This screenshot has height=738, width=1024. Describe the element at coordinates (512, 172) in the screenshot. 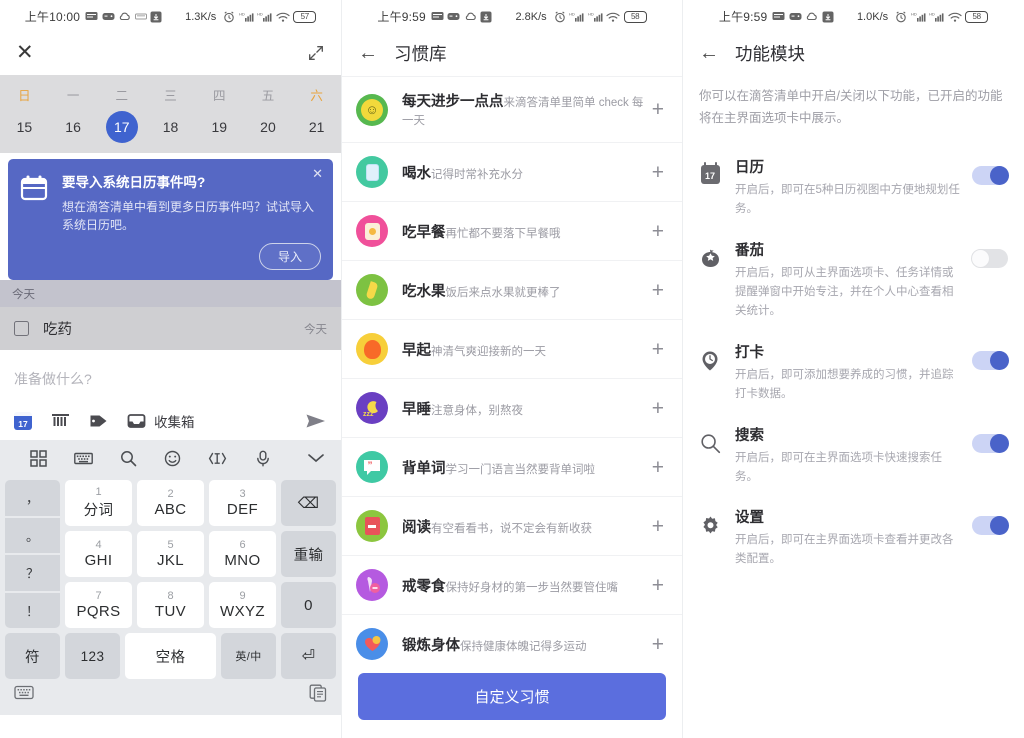

I see `habit-row: 喝水记得时常补充水分 +` at that location.